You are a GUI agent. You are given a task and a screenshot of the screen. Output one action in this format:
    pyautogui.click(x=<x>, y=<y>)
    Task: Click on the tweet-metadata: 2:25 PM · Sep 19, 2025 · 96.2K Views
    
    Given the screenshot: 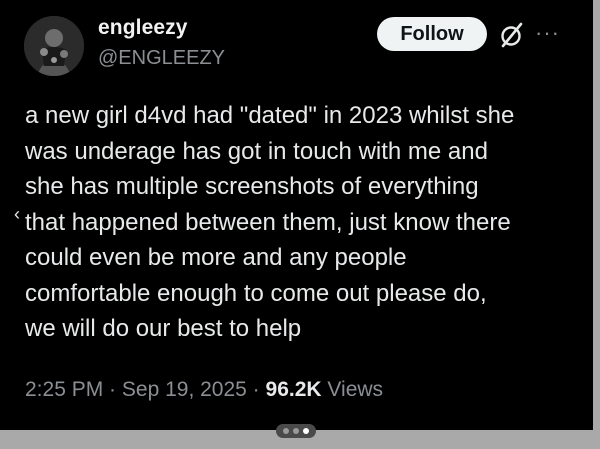 What is the action you would take?
    pyautogui.click(x=204, y=390)
    